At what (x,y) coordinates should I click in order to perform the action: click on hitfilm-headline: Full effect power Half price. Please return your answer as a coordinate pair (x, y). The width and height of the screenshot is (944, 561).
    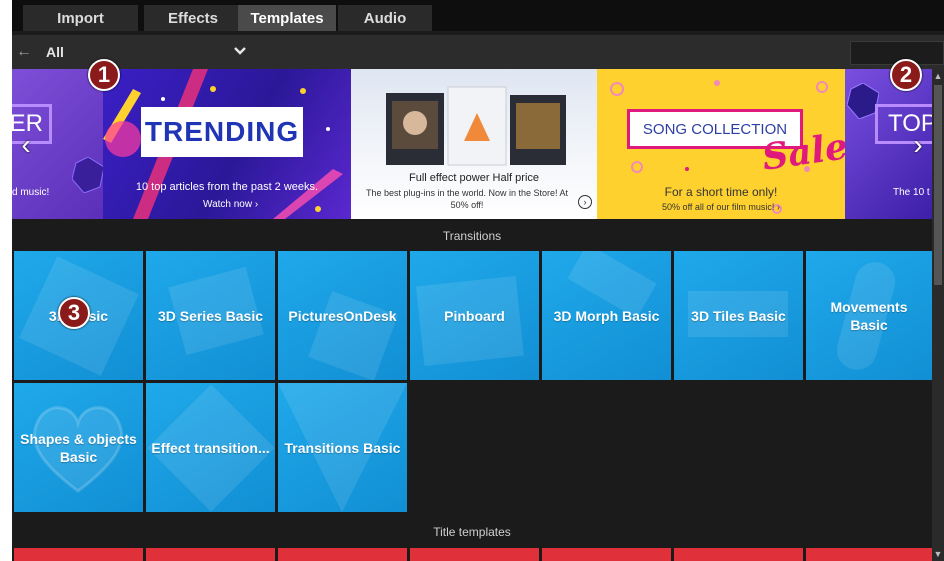
    Looking at the image, I should click on (474, 178).